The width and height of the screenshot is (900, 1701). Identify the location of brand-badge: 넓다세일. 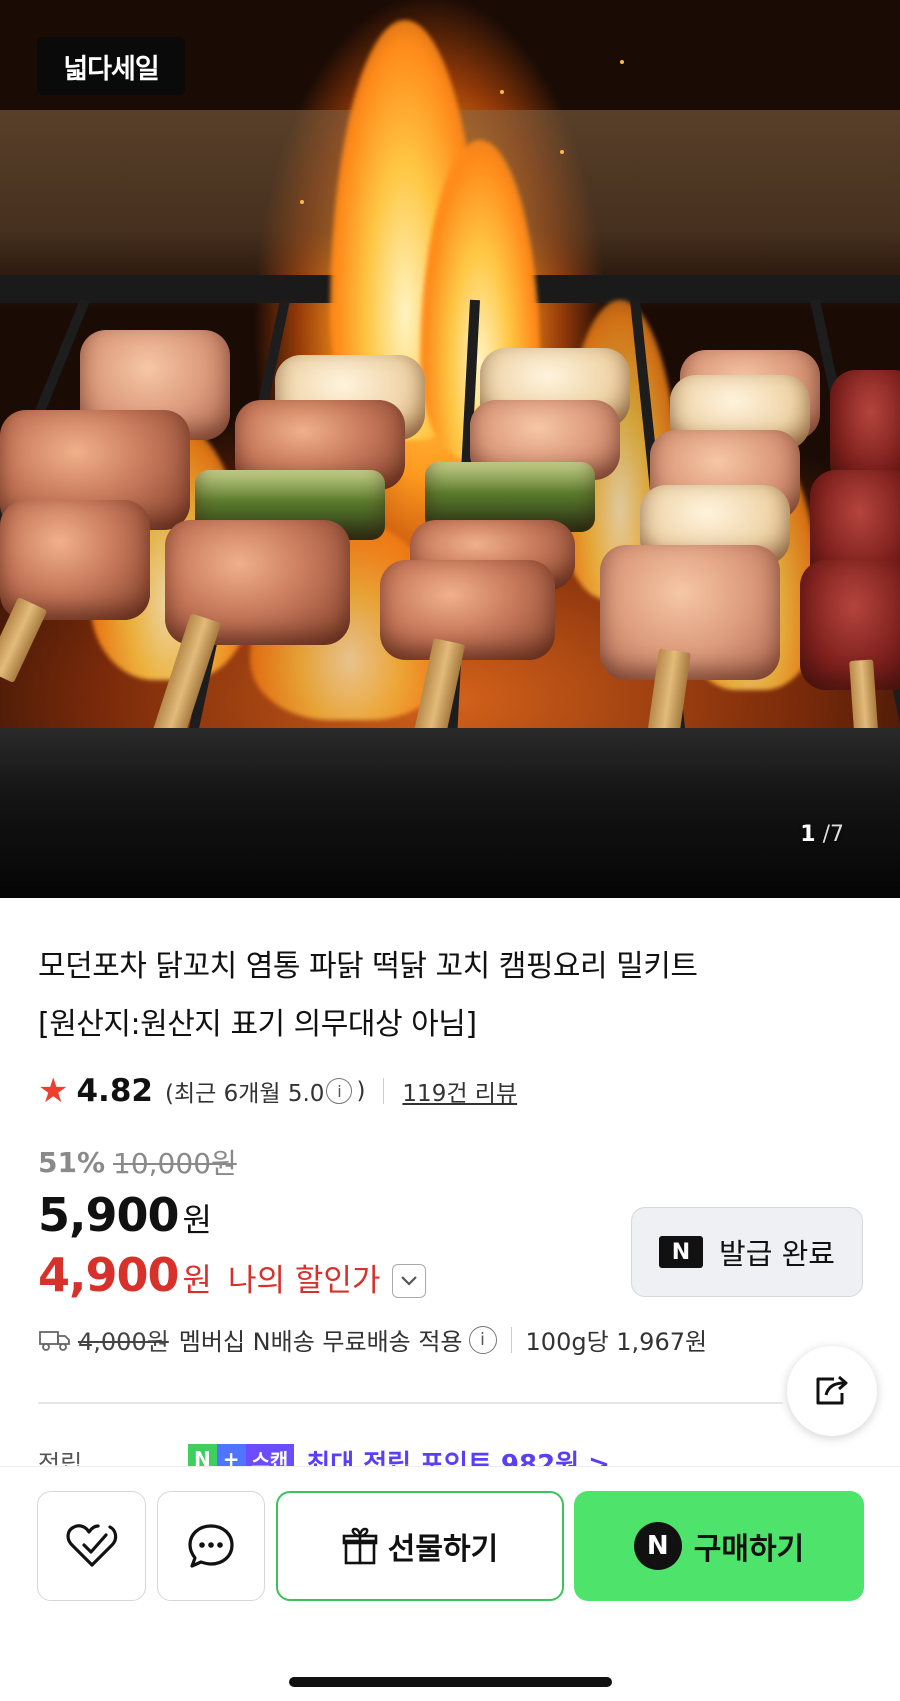
(111, 66).